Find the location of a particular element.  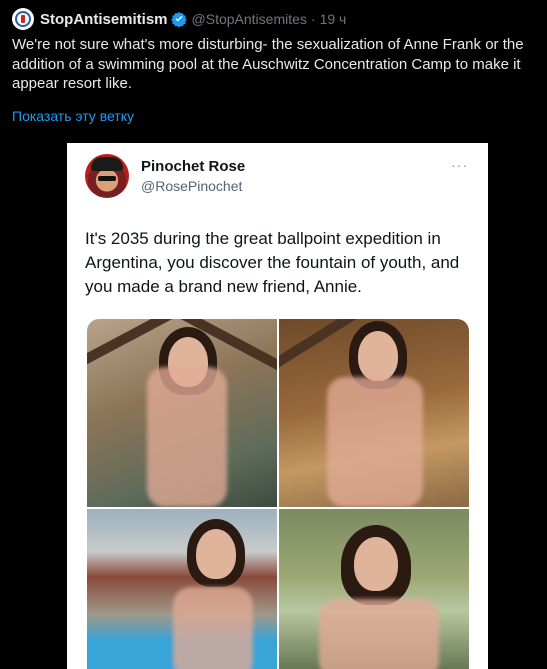

more-options-icon: ··· is located at coordinates (459, 165).